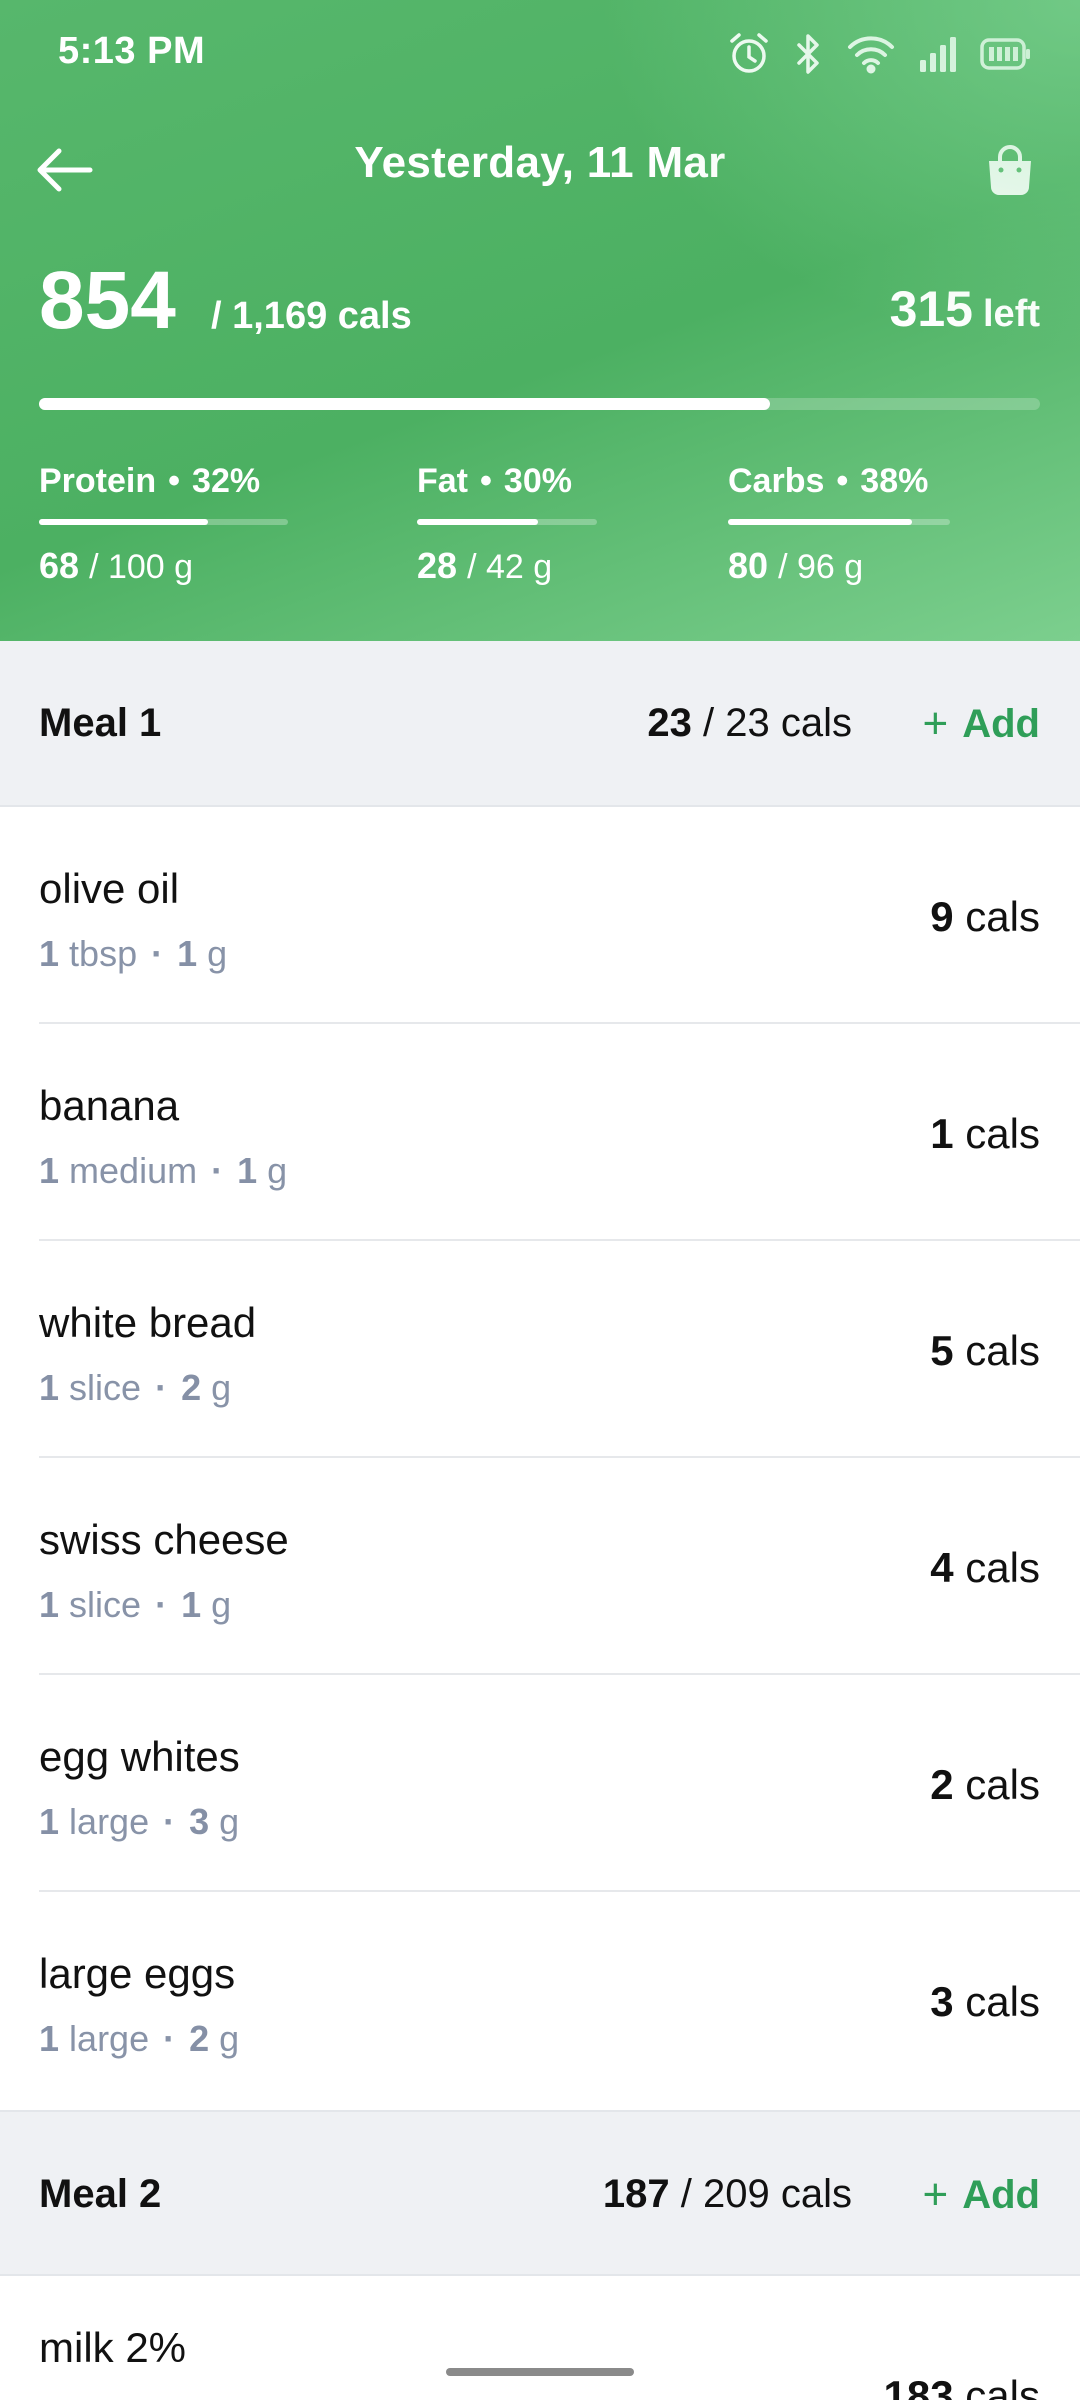  I want to click on food-item: swiss cheese 1 slice · 1 g 4 cals, so click(540, 1566).